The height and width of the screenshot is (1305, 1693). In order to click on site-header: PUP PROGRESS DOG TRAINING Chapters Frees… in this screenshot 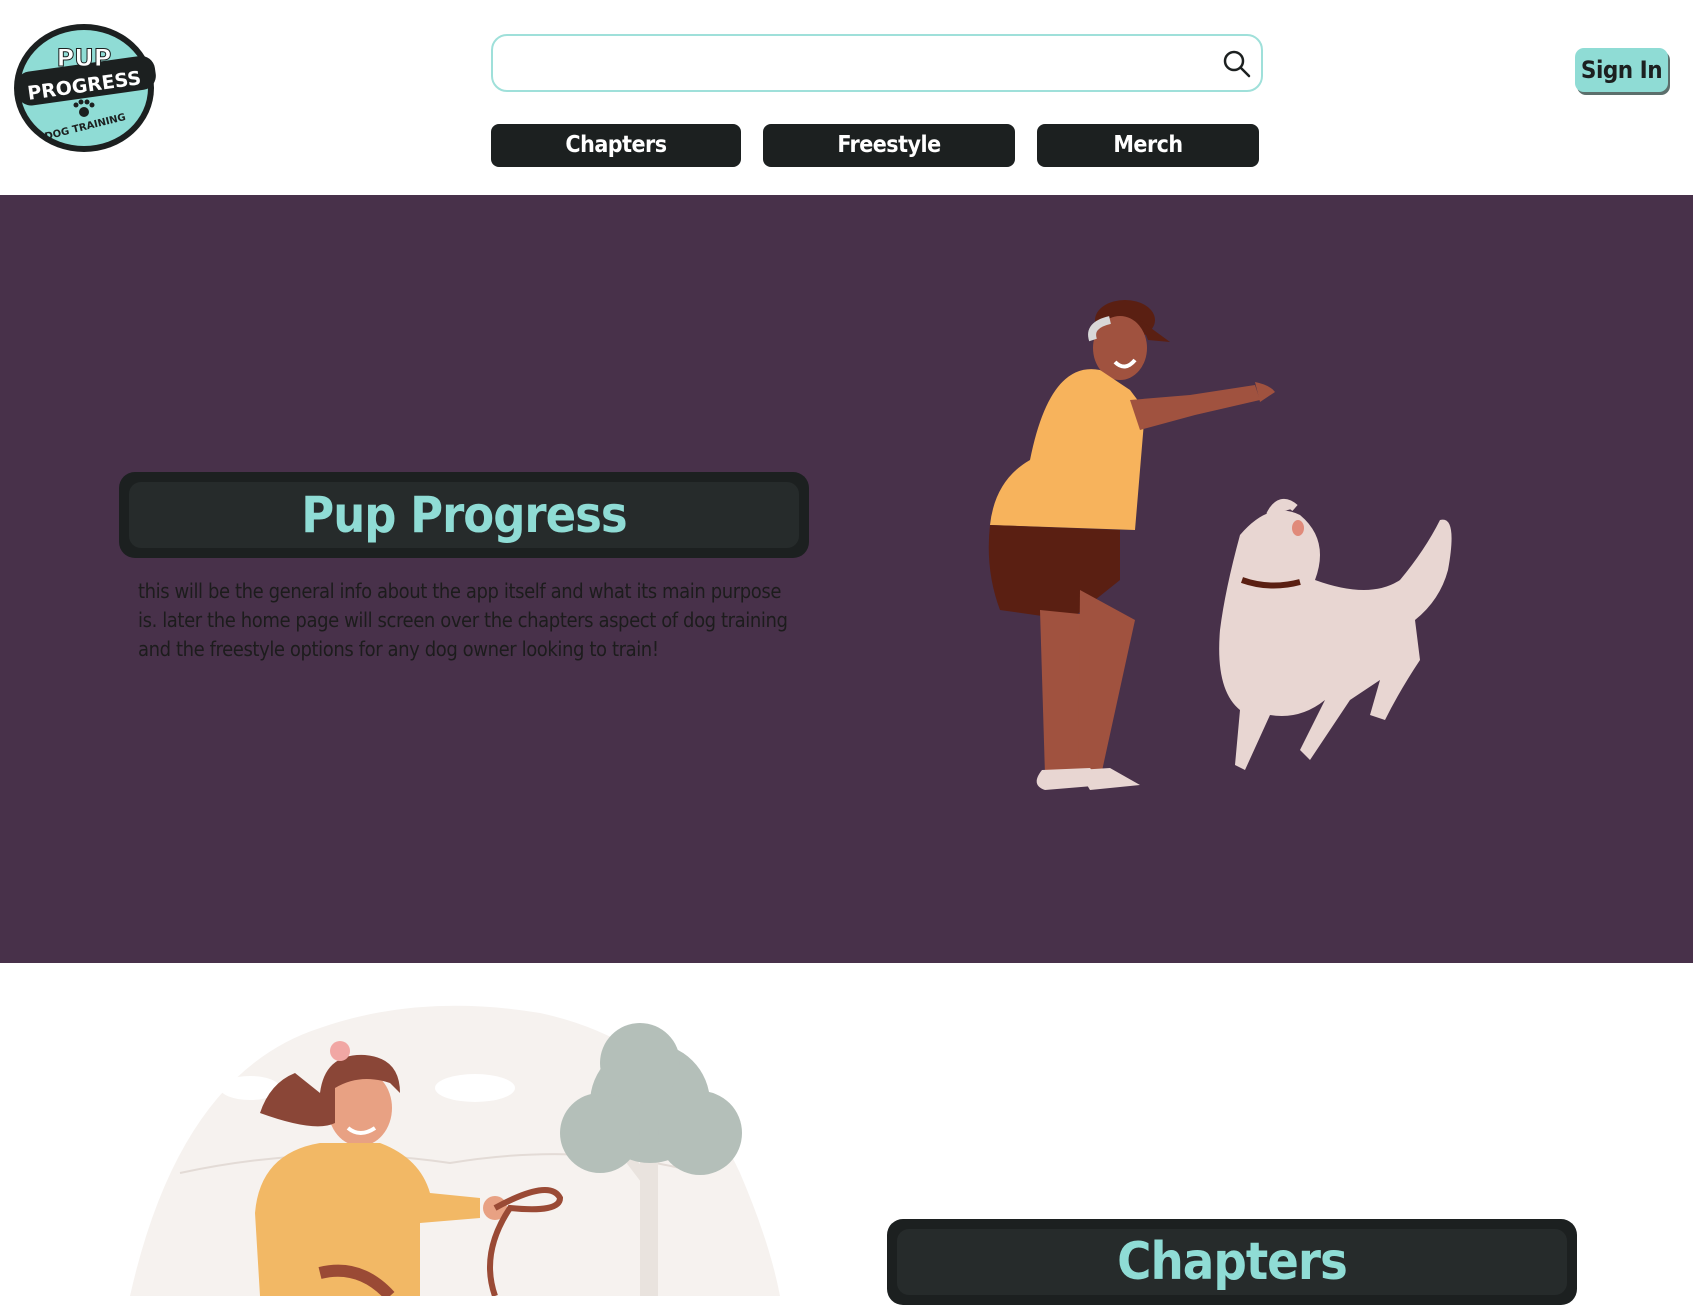, I will do `click(846, 97)`.